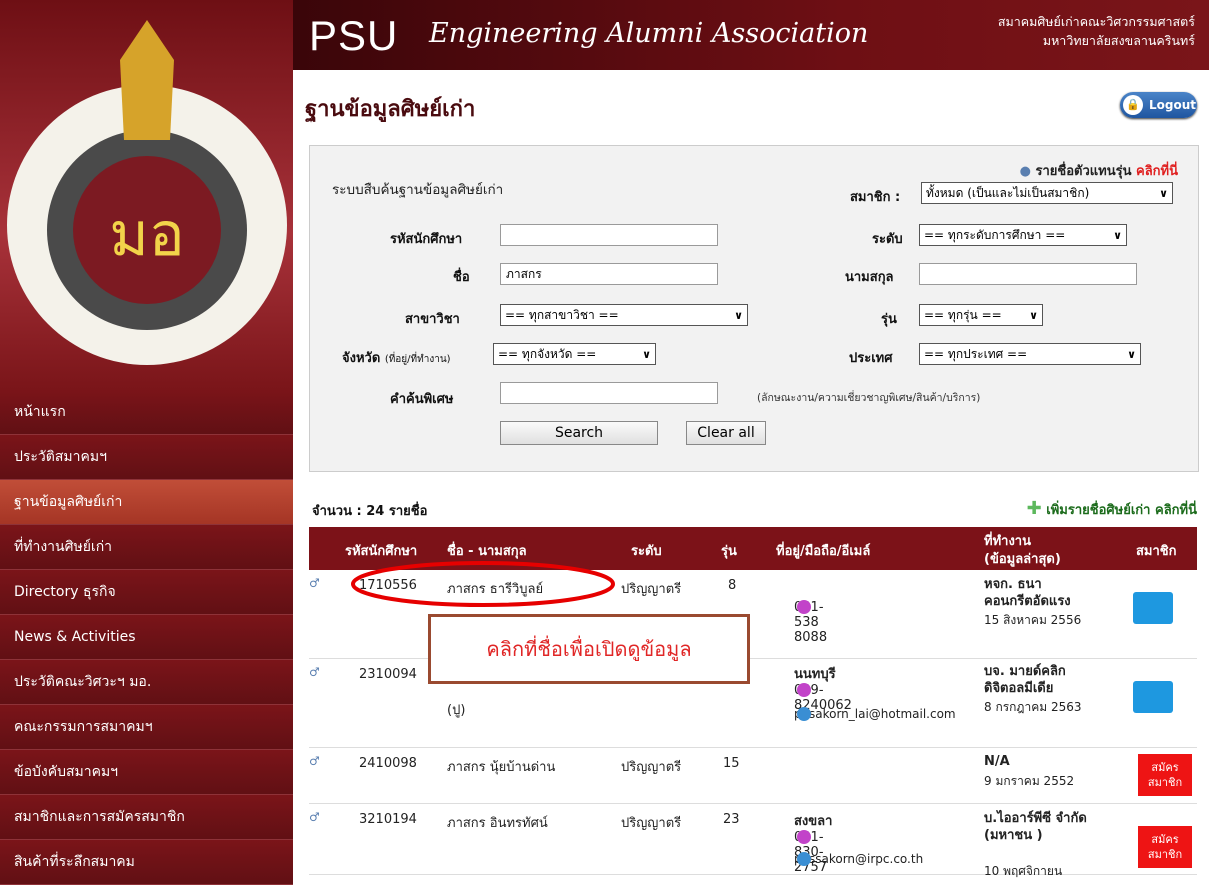 This screenshot has width=1209, height=885. What do you see at coordinates (887, 239) in the screenshot?
I see `level-label: ระดับ` at bounding box center [887, 239].